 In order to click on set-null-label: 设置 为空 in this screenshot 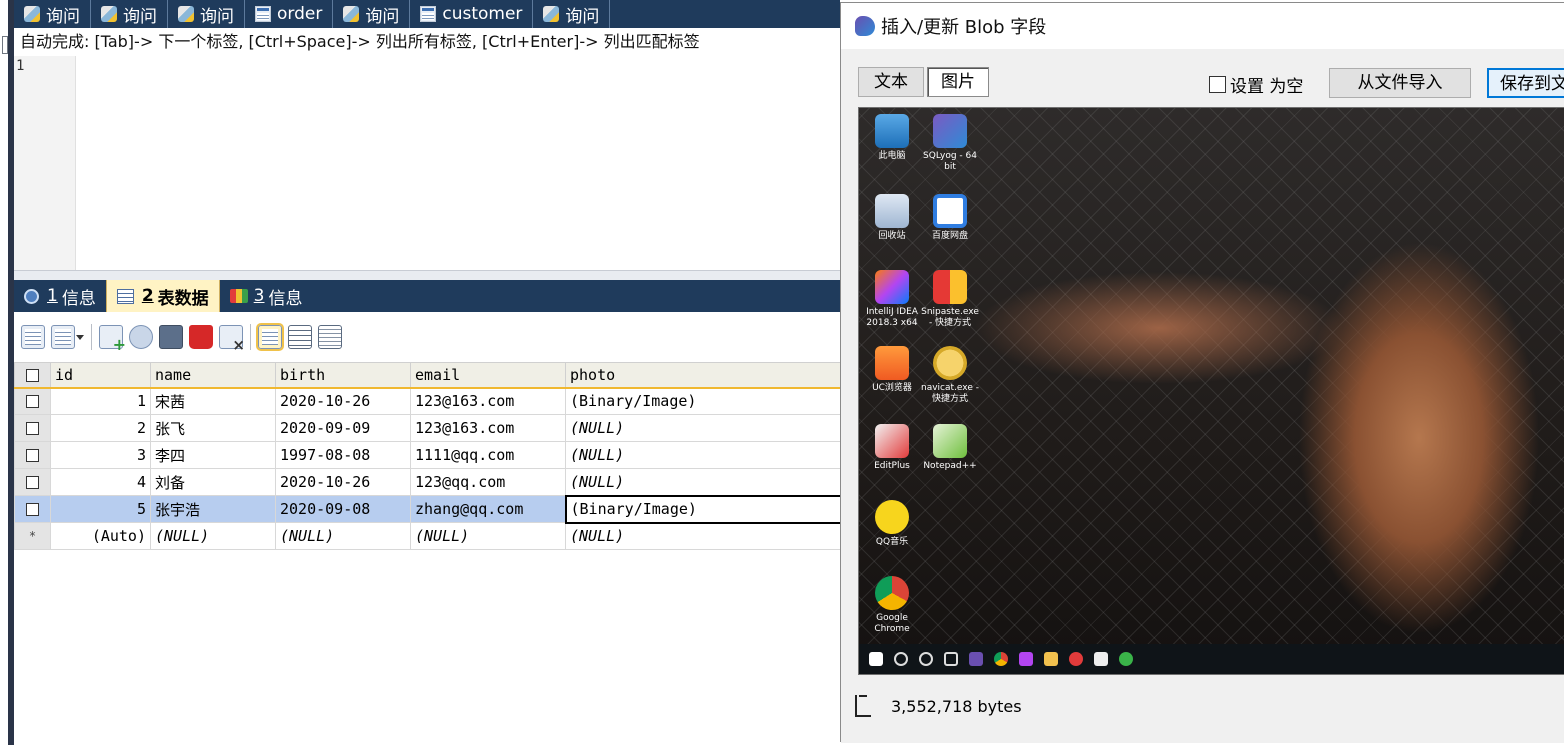, I will do `click(1267, 86)`.